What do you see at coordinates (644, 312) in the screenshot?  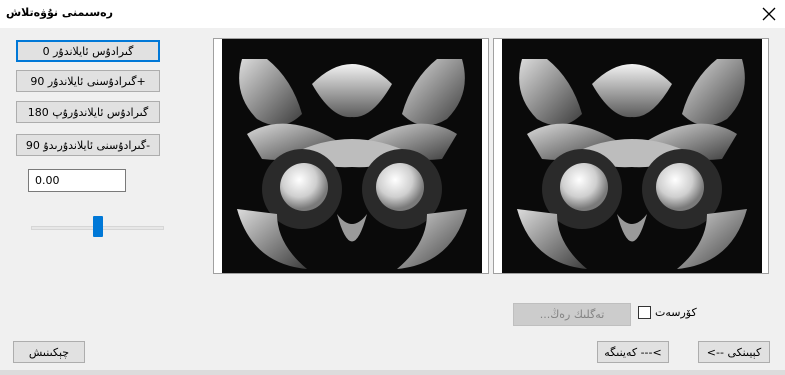 I see `show-checkbox` at bounding box center [644, 312].